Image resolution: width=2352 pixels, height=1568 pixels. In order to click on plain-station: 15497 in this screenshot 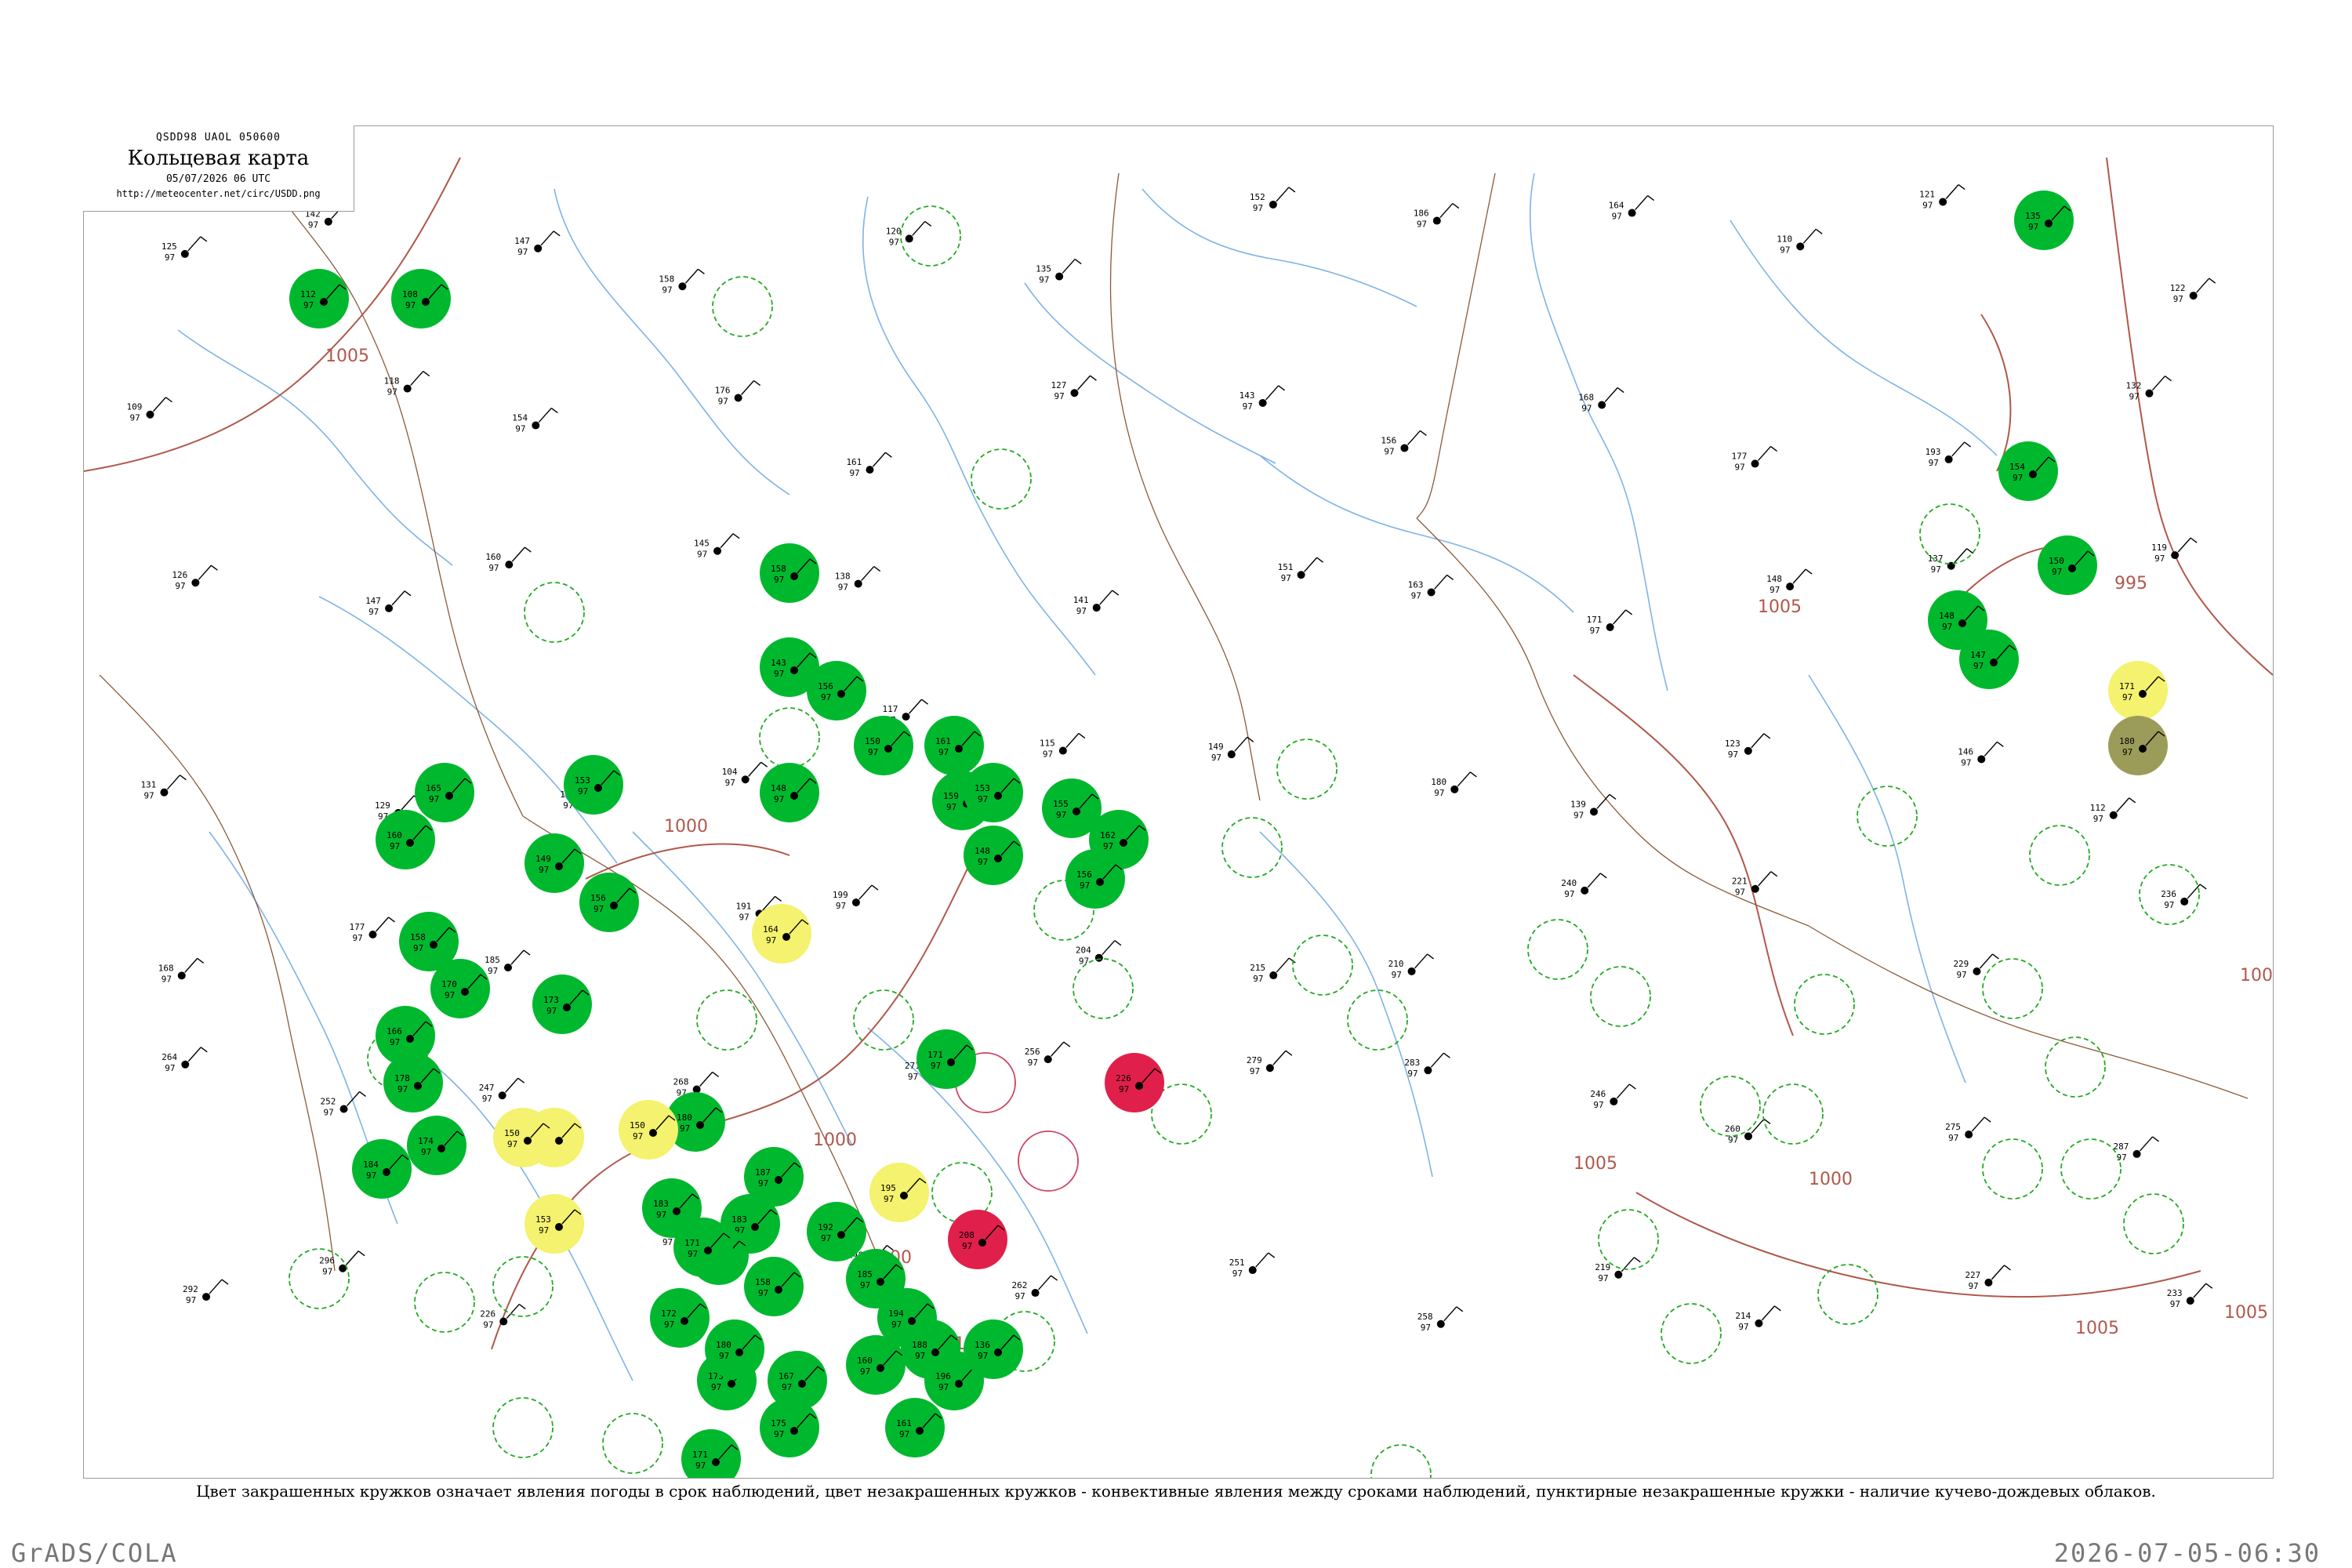, I will do `click(535, 420)`.